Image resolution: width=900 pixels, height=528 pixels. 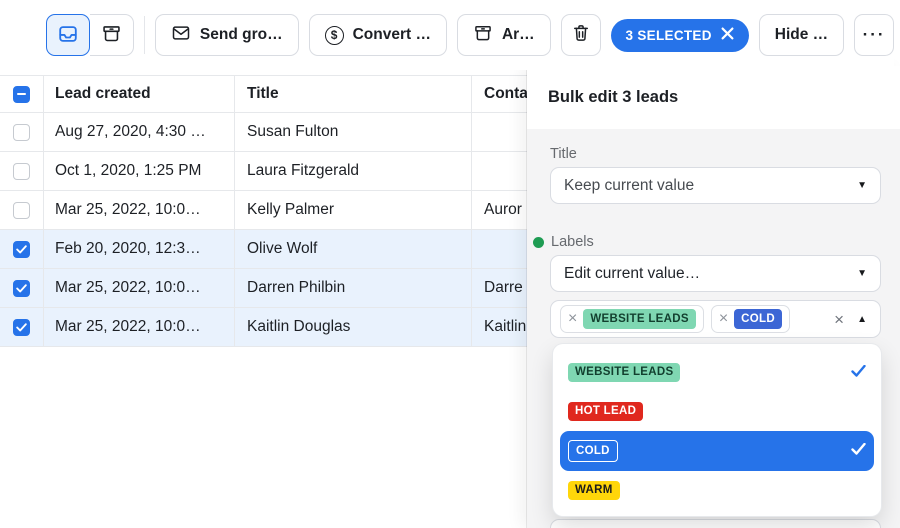 I want to click on label-option: HOT LEAD, so click(x=717, y=411).